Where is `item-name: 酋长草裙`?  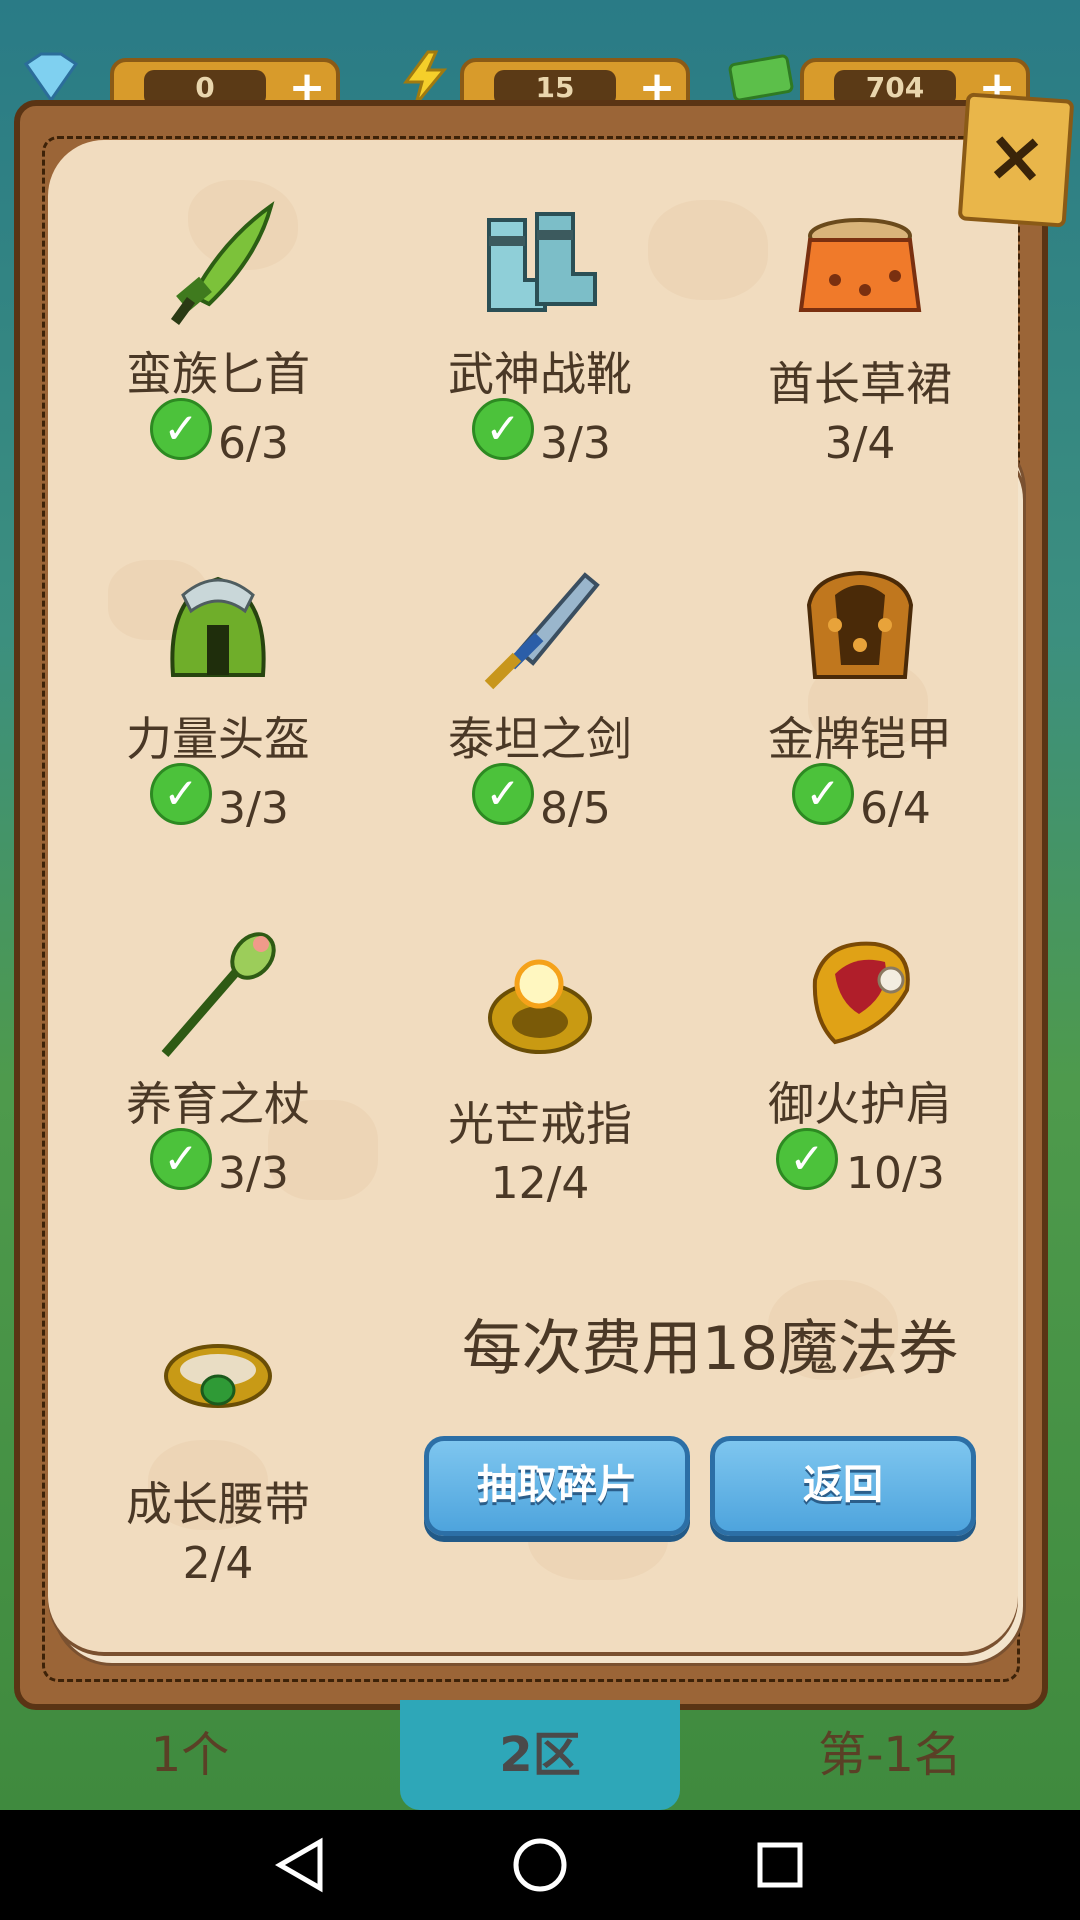 item-name: 酋长草裙 is located at coordinates (860, 384).